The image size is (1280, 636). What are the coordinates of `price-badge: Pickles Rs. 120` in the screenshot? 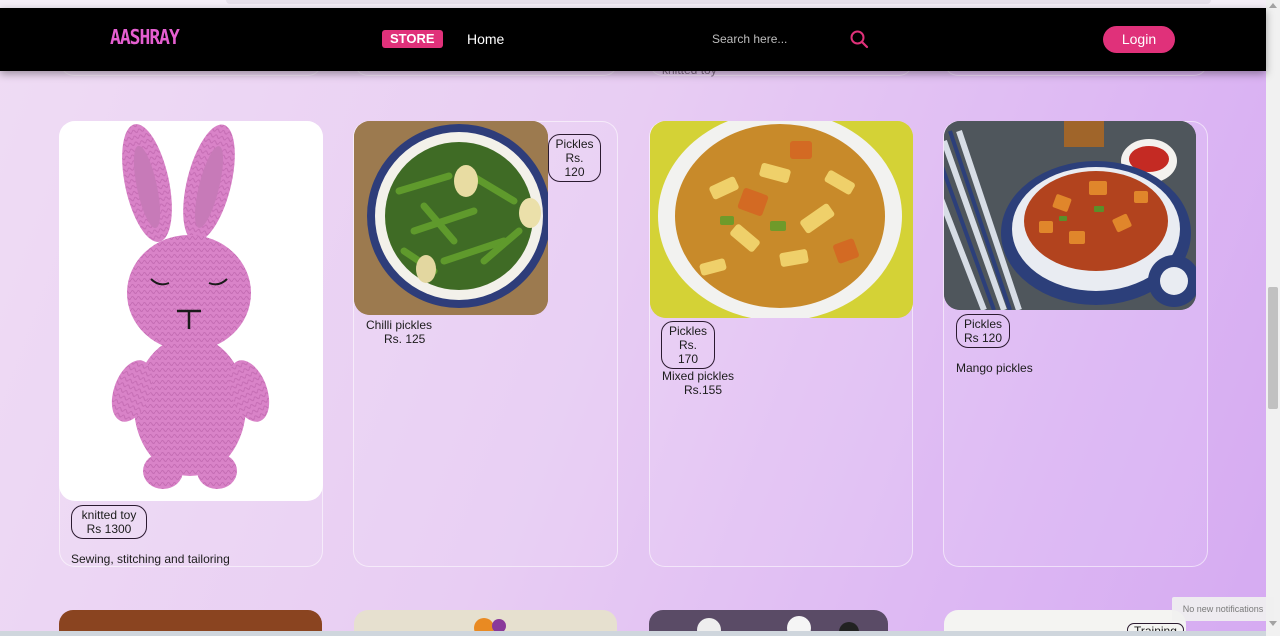 It's located at (574, 158).